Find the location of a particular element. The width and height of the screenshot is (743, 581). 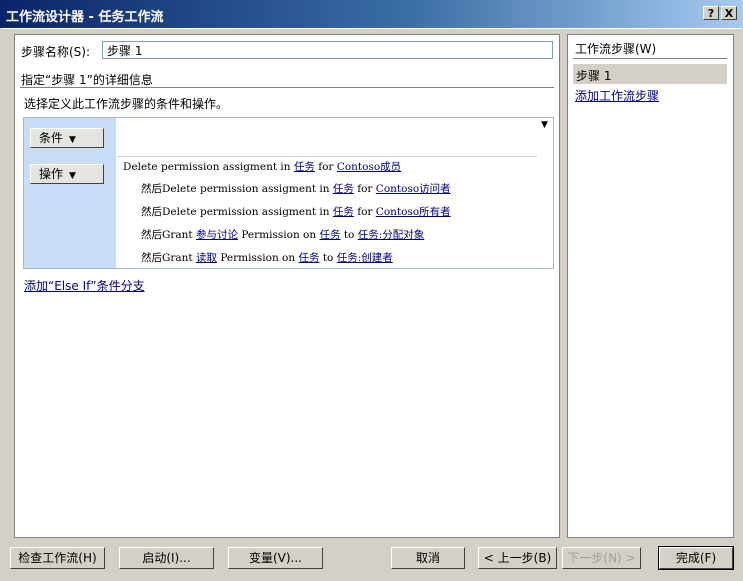

action-link: Contoso成员 is located at coordinates (369, 167).